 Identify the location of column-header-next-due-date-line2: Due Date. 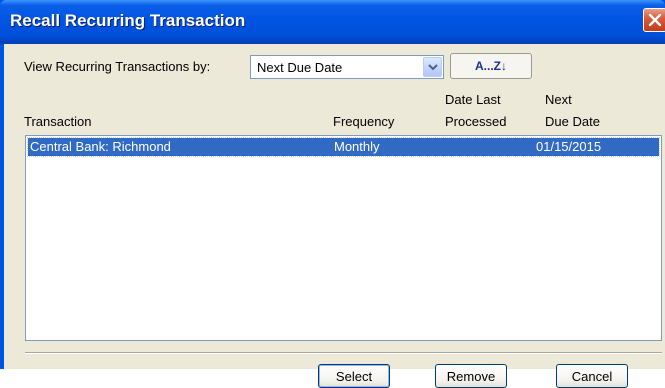
(572, 121).